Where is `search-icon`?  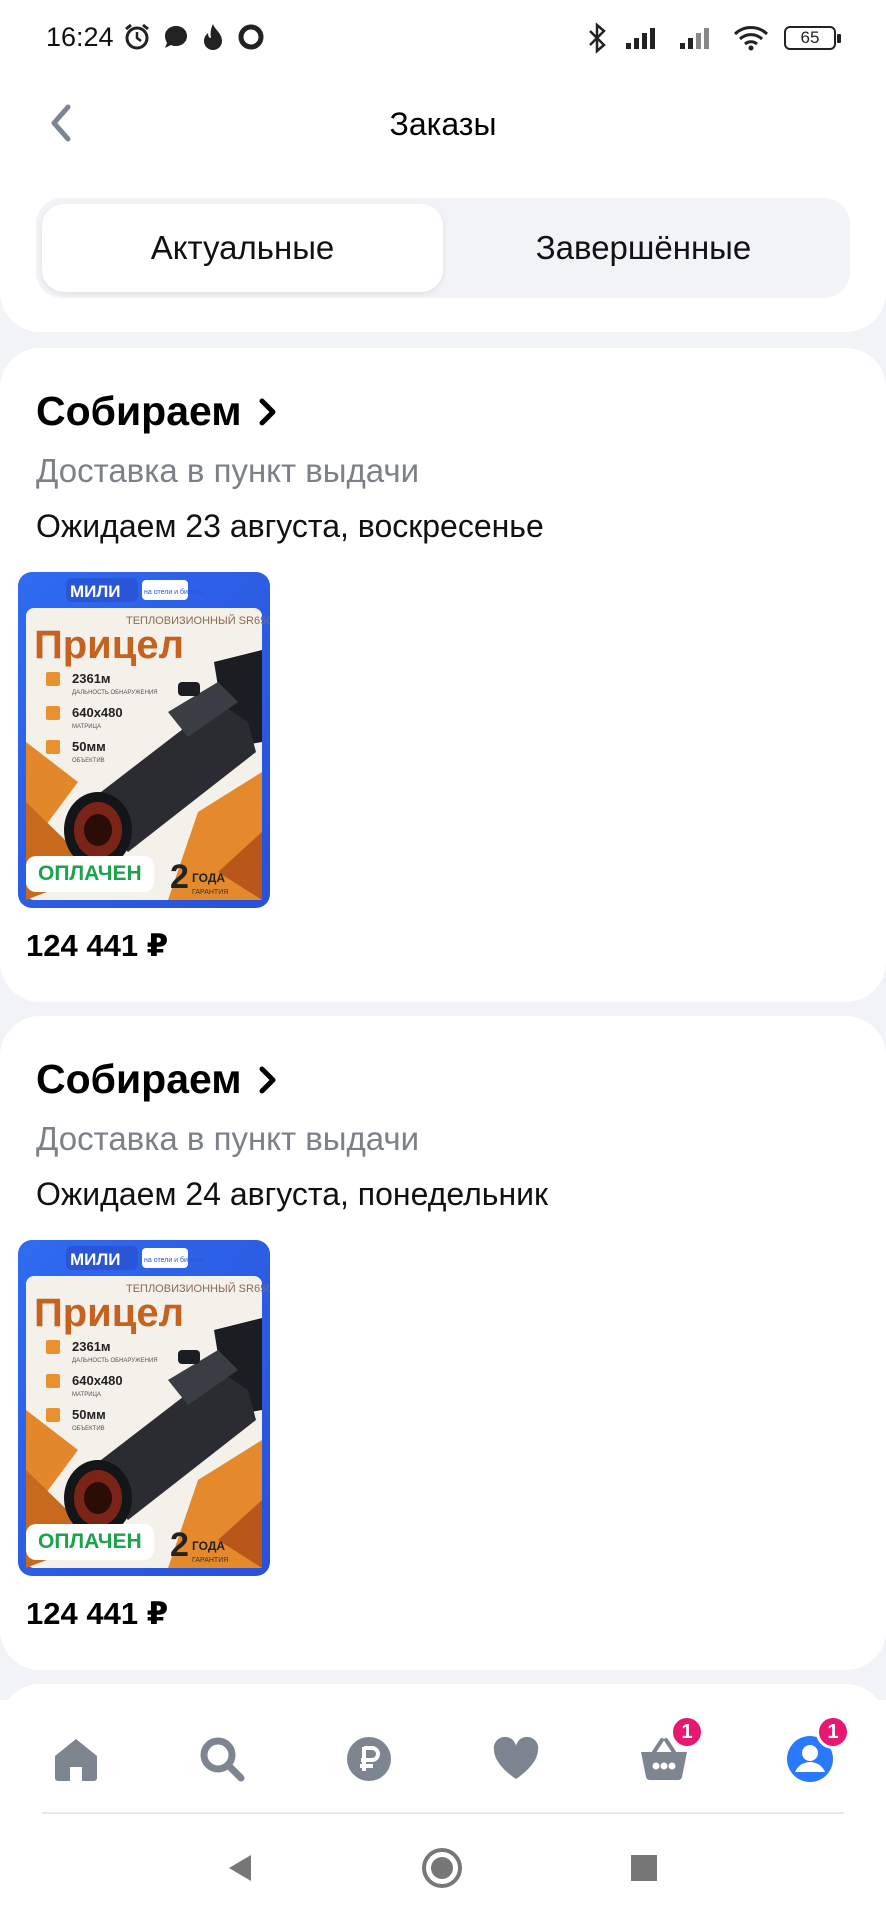
search-icon is located at coordinates (222, 1759).